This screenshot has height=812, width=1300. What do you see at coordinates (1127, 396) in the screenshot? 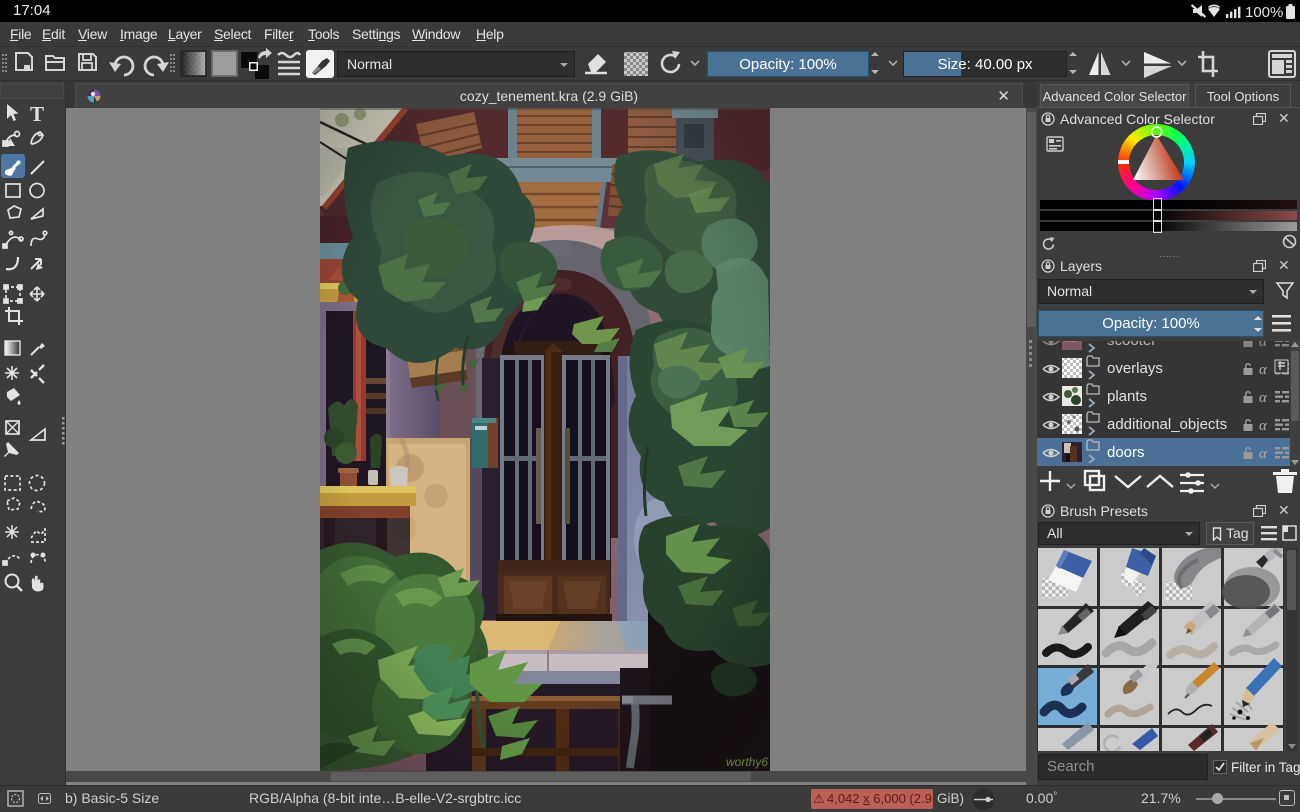
I see `svg-text: plants` at bounding box center [1127, 396].